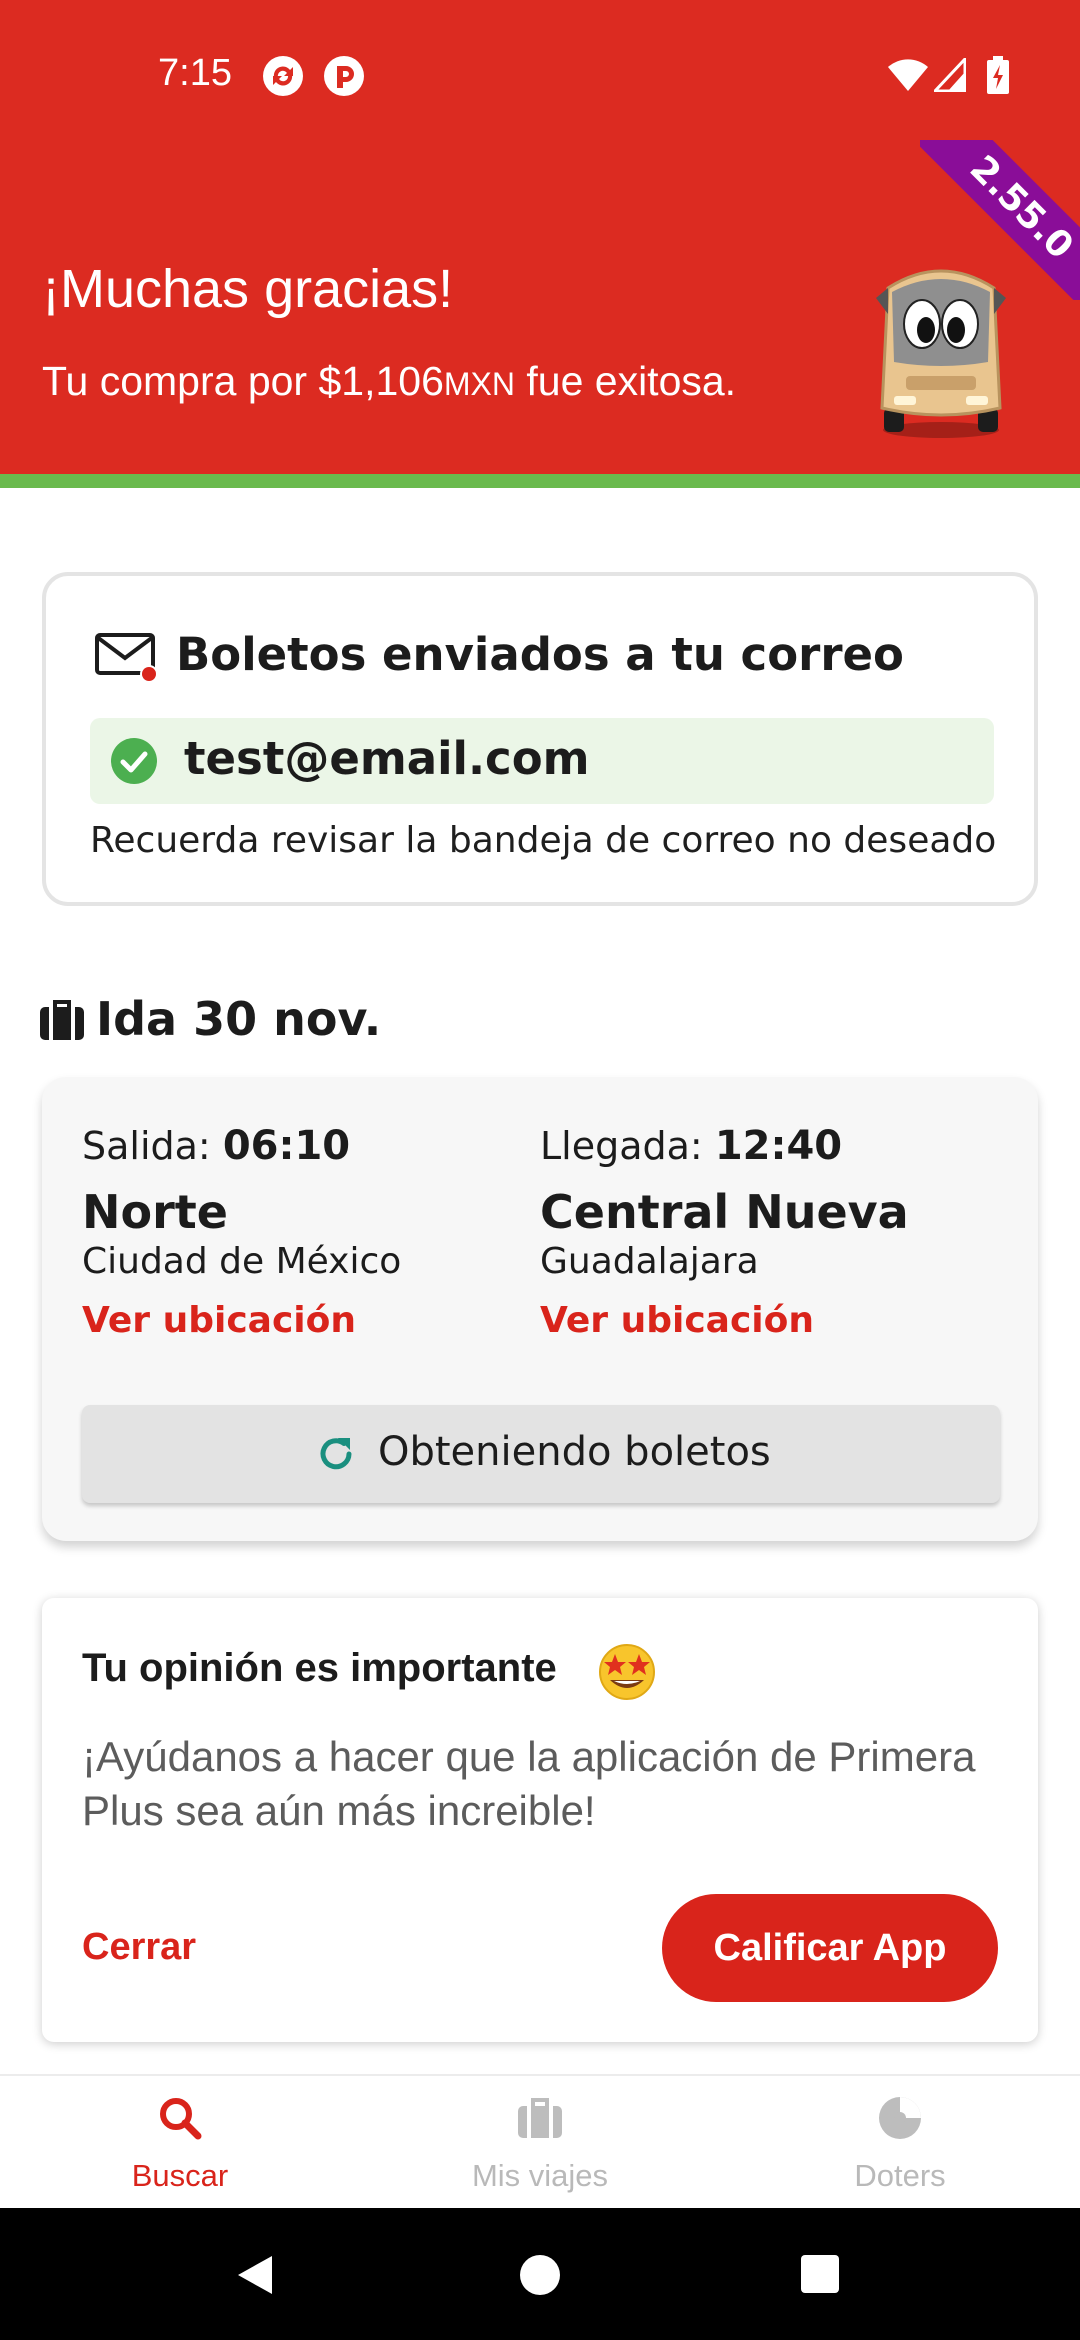  Describe the element at coordinates (134, 761) in the screenshot. I see `check-circle-icon` at that location.